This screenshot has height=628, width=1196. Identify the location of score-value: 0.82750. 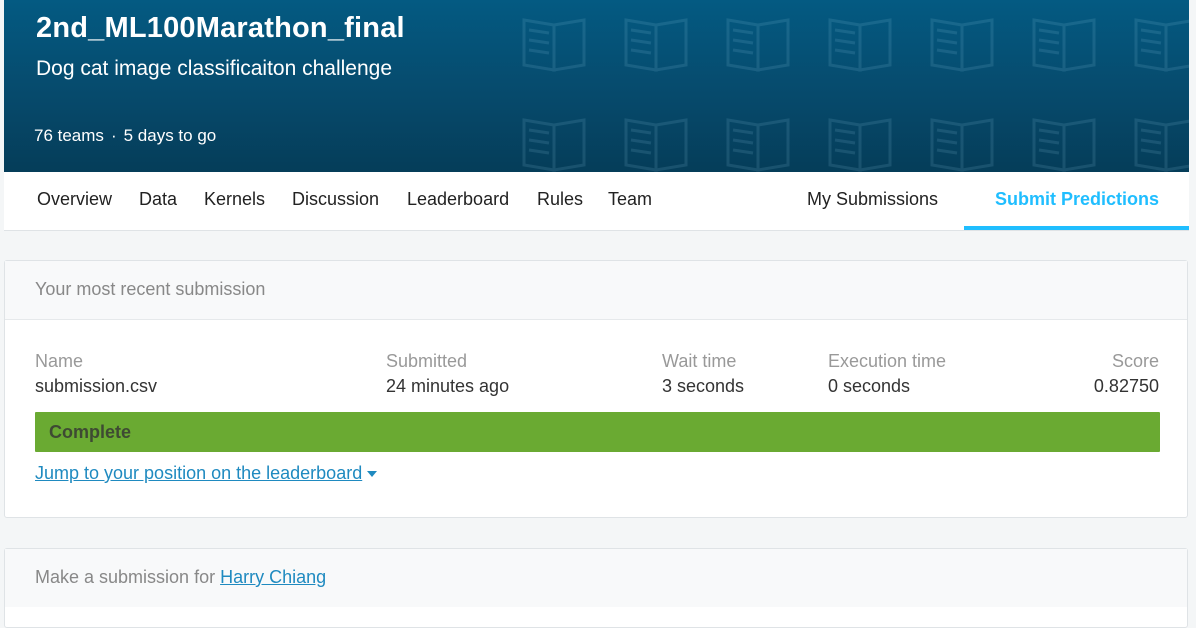
(1126, 386).